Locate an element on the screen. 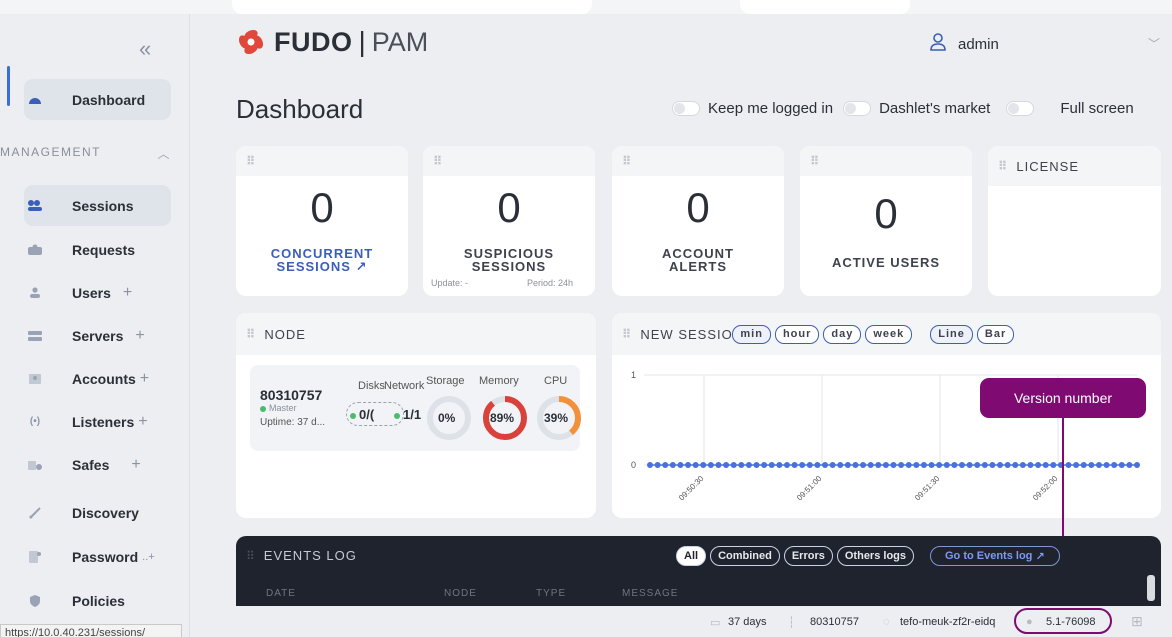 The height and width of the screenshot is (637, 1172). range-hour-button: hour is located at coordinates (797, 334).